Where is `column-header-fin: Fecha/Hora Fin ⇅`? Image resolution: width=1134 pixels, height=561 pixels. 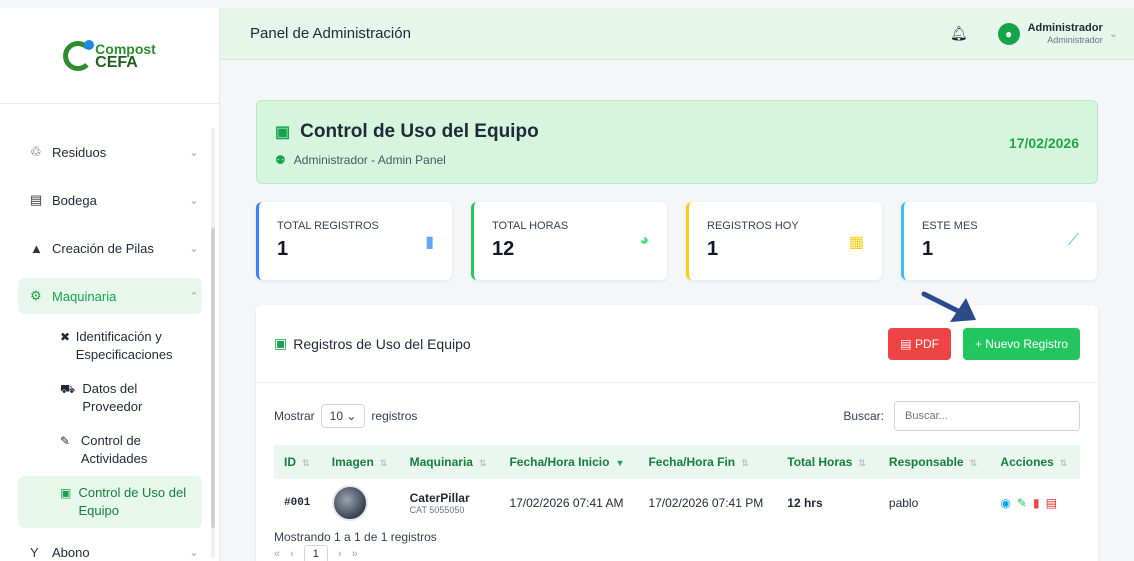 column-header-fin: Fecha/Hora Fin ⇅ is located at coordinates (707, 462).